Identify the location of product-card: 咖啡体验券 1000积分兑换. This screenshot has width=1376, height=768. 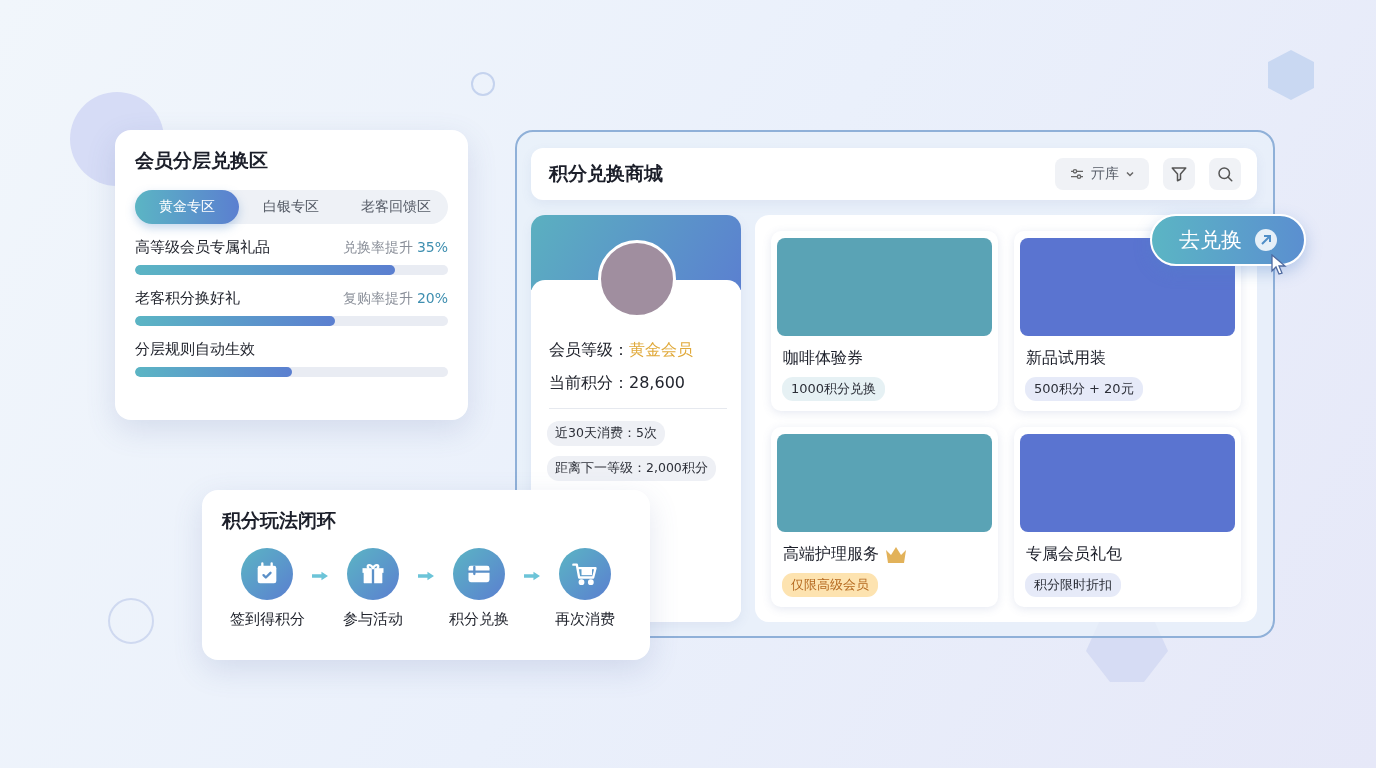
(884, 321).